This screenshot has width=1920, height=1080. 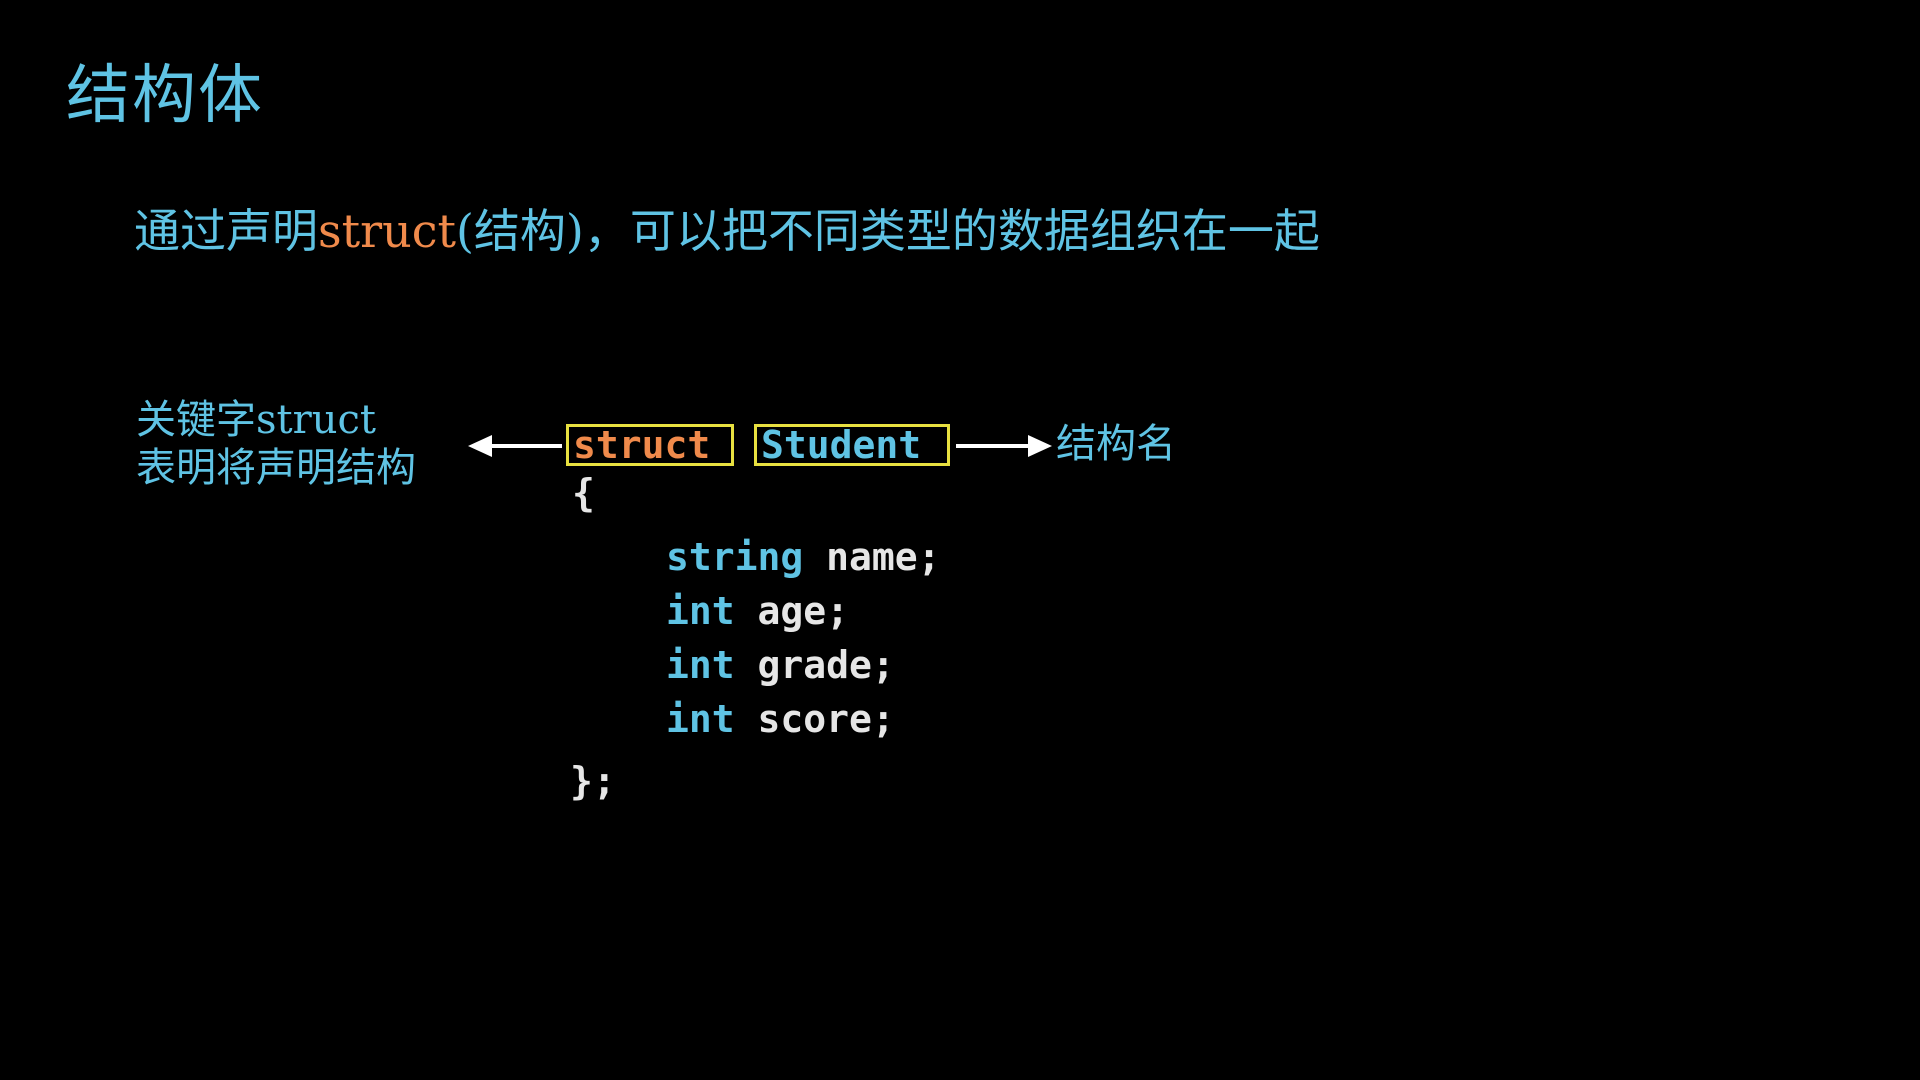 I want to click on arrow-right-icon, so click(x=1004, y=446).